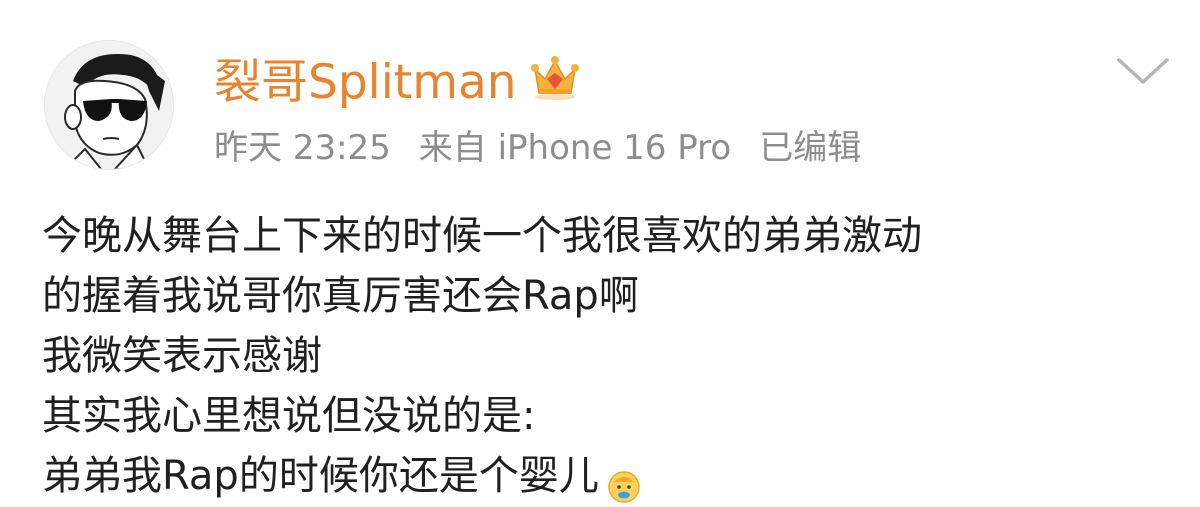 The width and height of the screenshot is (1200, 507). Describe the element at coordinates (555, 77) in the screenshot. I see `crown-icon` at that location.